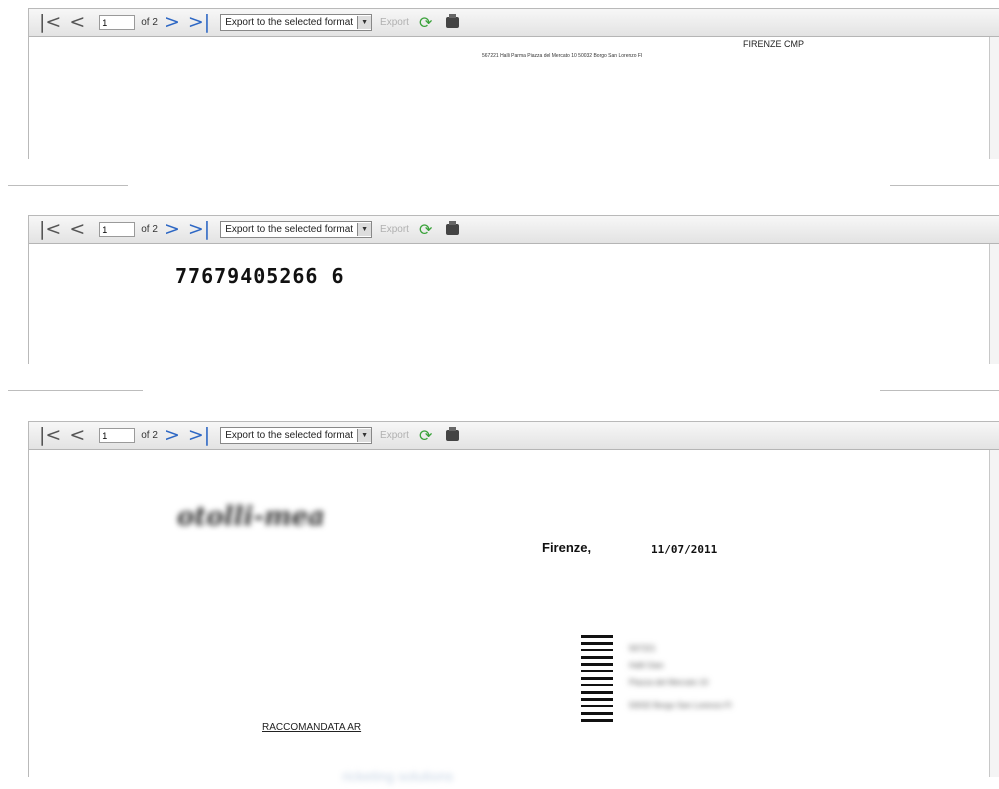  What do you see at coordinates (684, 549) in the screenshot?
I see `date-label: 11/07/2011` at bounding box center [684, 549].